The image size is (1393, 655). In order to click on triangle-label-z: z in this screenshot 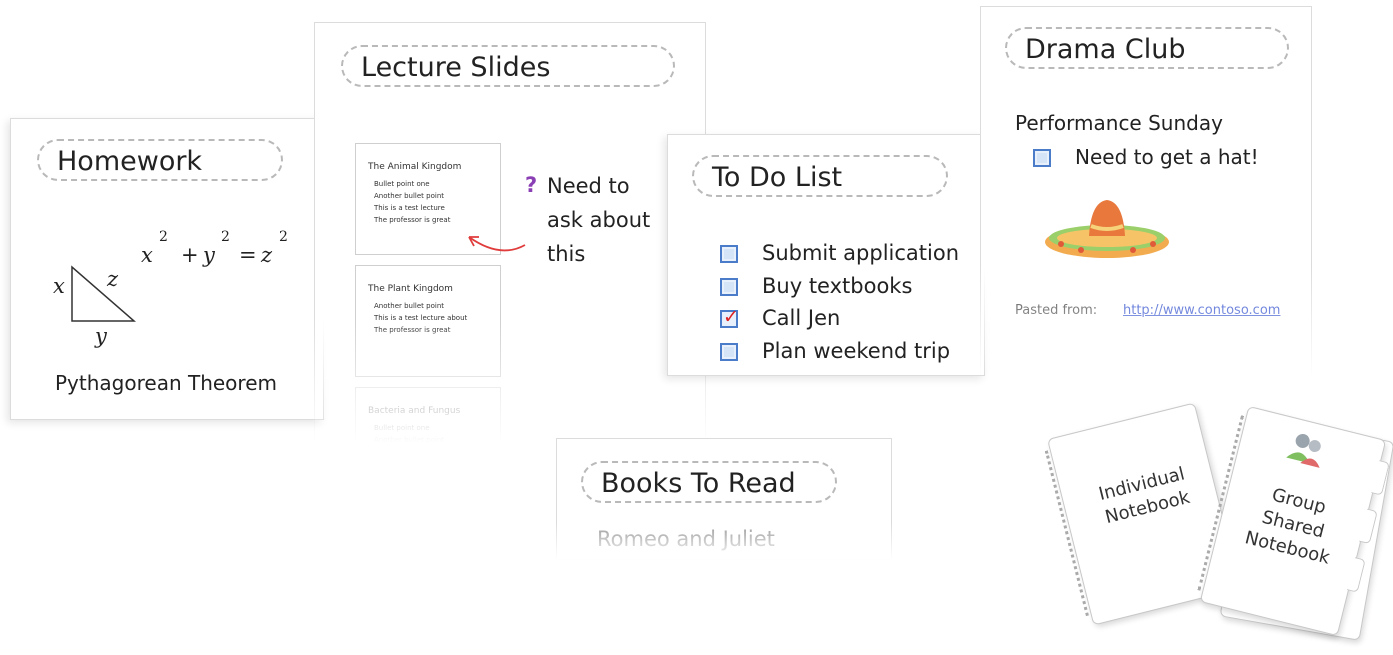, I will do `click(113, 279)`.